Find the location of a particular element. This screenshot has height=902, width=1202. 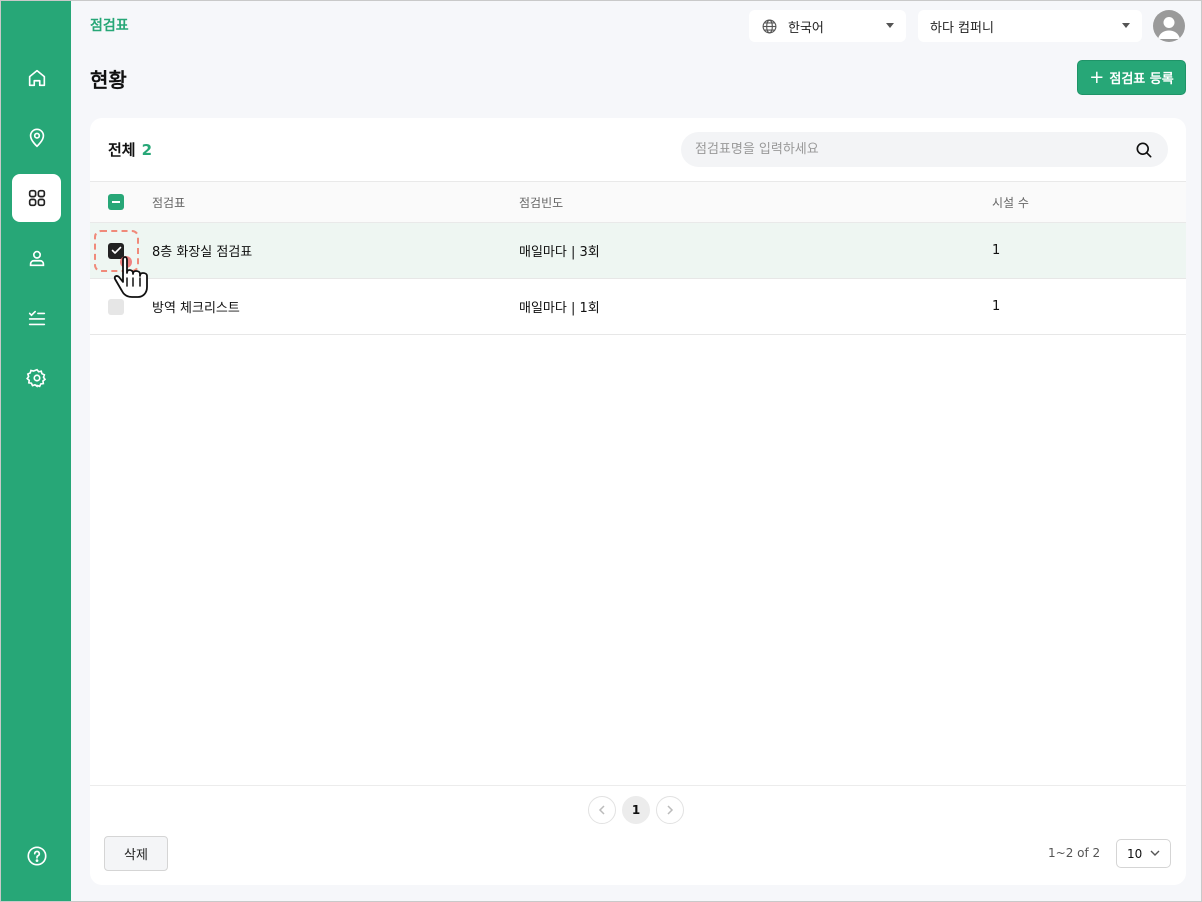

row-name: 8층 화장실 점검표 is located at coordinates (202, 252).